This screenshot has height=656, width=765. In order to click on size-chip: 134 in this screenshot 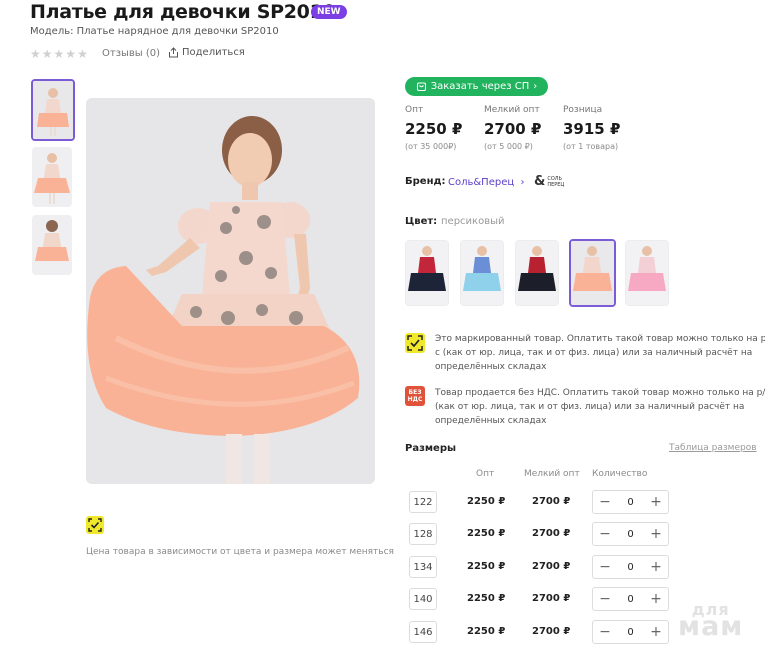, I will do `click(423, 567)`.